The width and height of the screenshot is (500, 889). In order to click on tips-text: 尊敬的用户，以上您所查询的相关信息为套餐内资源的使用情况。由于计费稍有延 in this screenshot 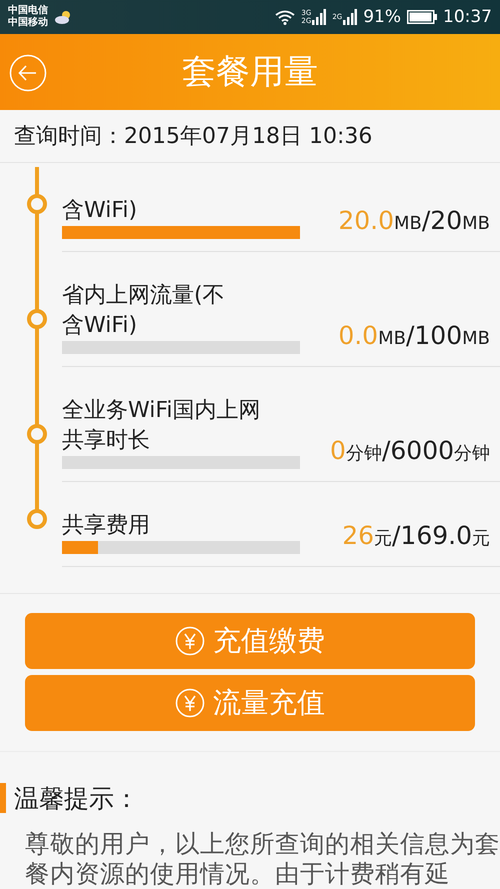, I will do `click(262, 858)`.